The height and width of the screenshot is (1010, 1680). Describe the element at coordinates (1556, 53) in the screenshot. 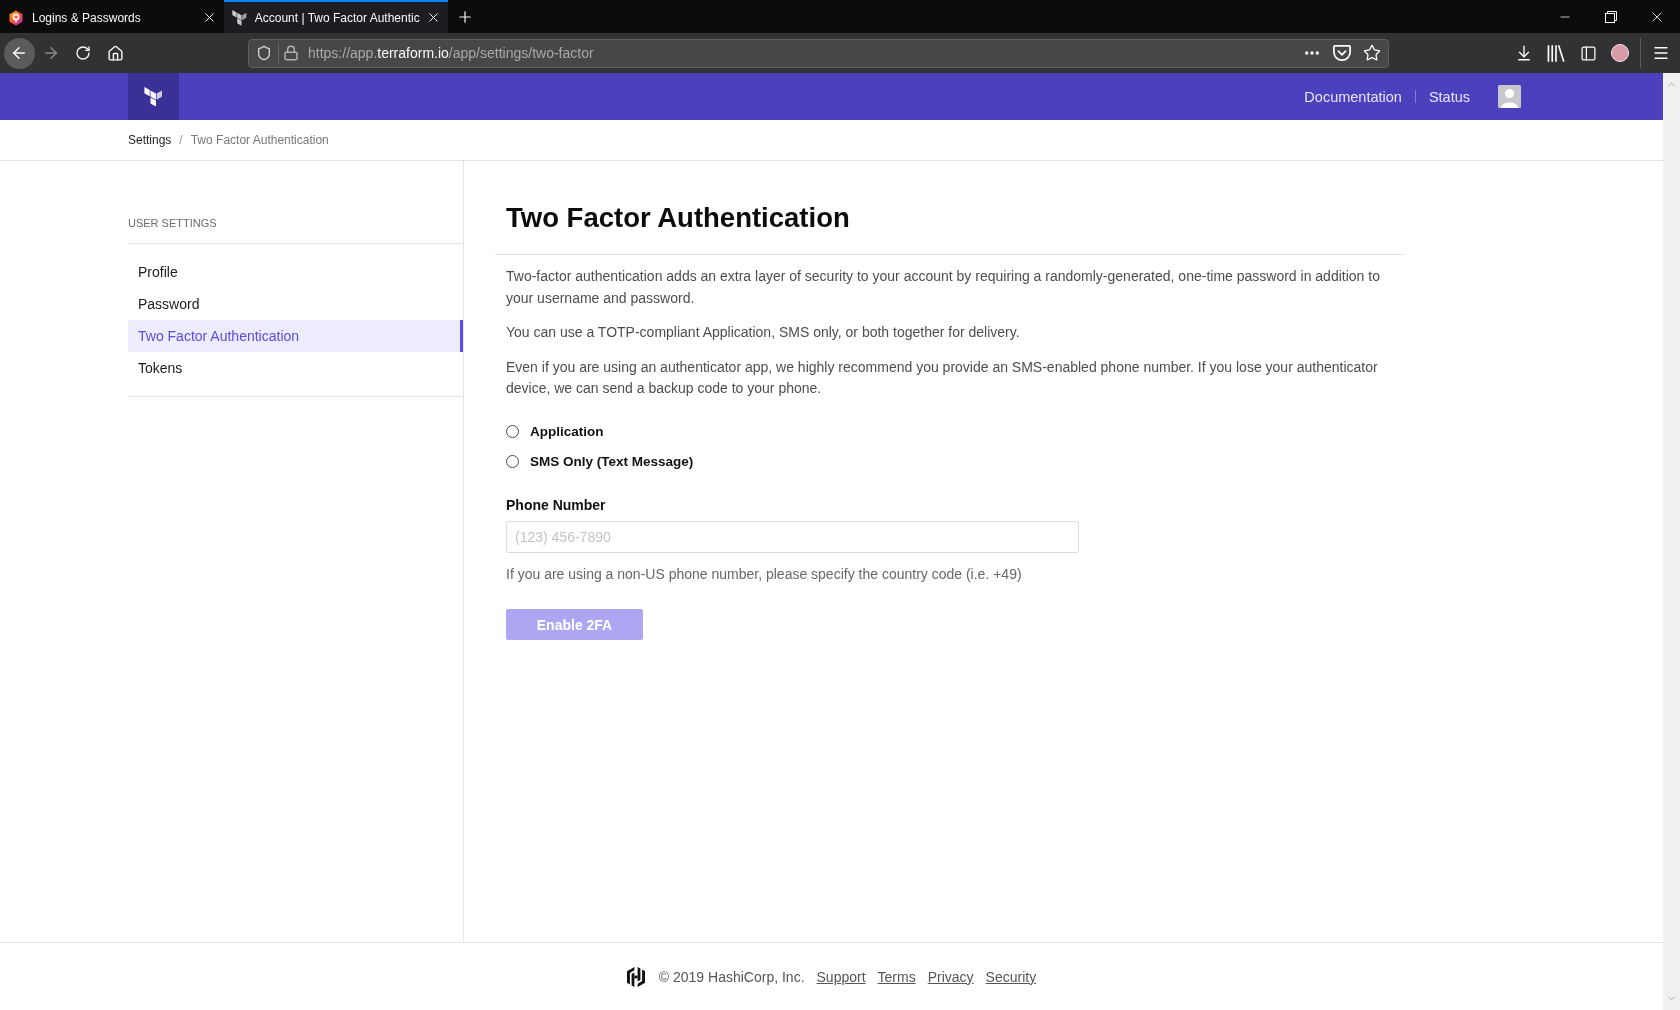

I see `library-icon` at that location.